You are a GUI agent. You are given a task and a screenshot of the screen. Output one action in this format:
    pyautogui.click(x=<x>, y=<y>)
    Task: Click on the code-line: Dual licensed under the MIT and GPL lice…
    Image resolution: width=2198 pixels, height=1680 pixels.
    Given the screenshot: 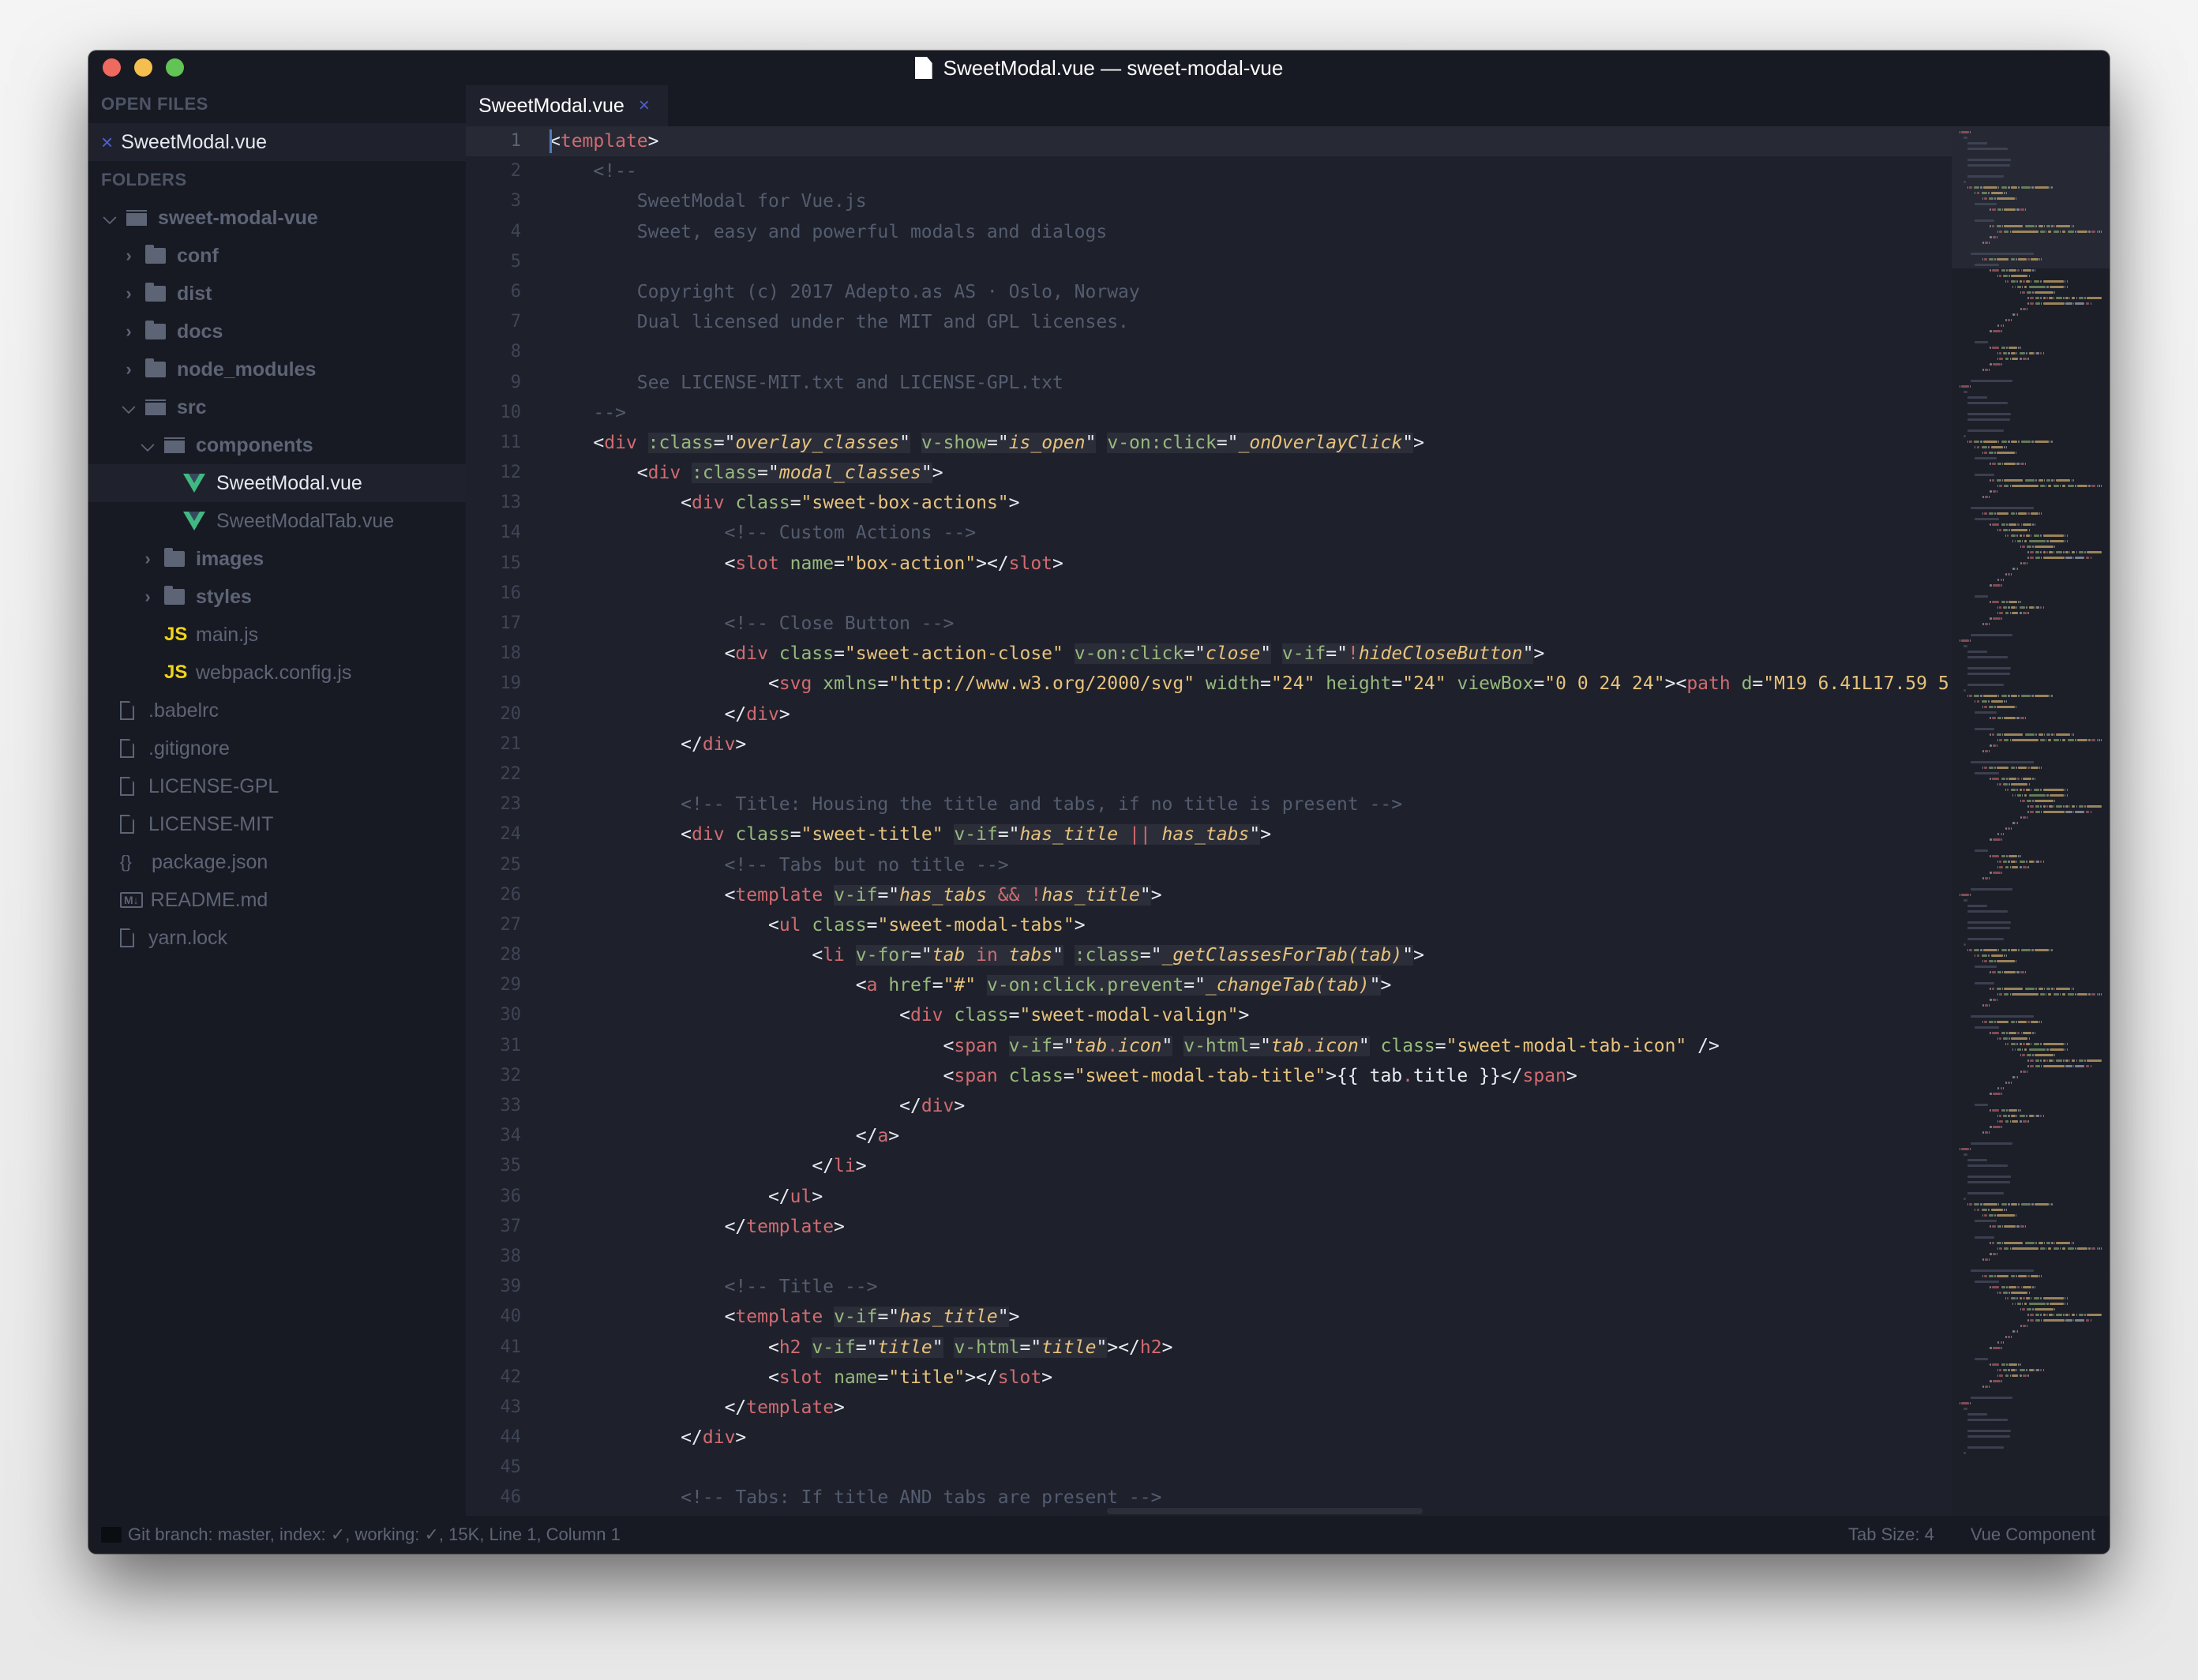 What is the action you would take?
    pyautogui.click(x=1245, y=322)
    